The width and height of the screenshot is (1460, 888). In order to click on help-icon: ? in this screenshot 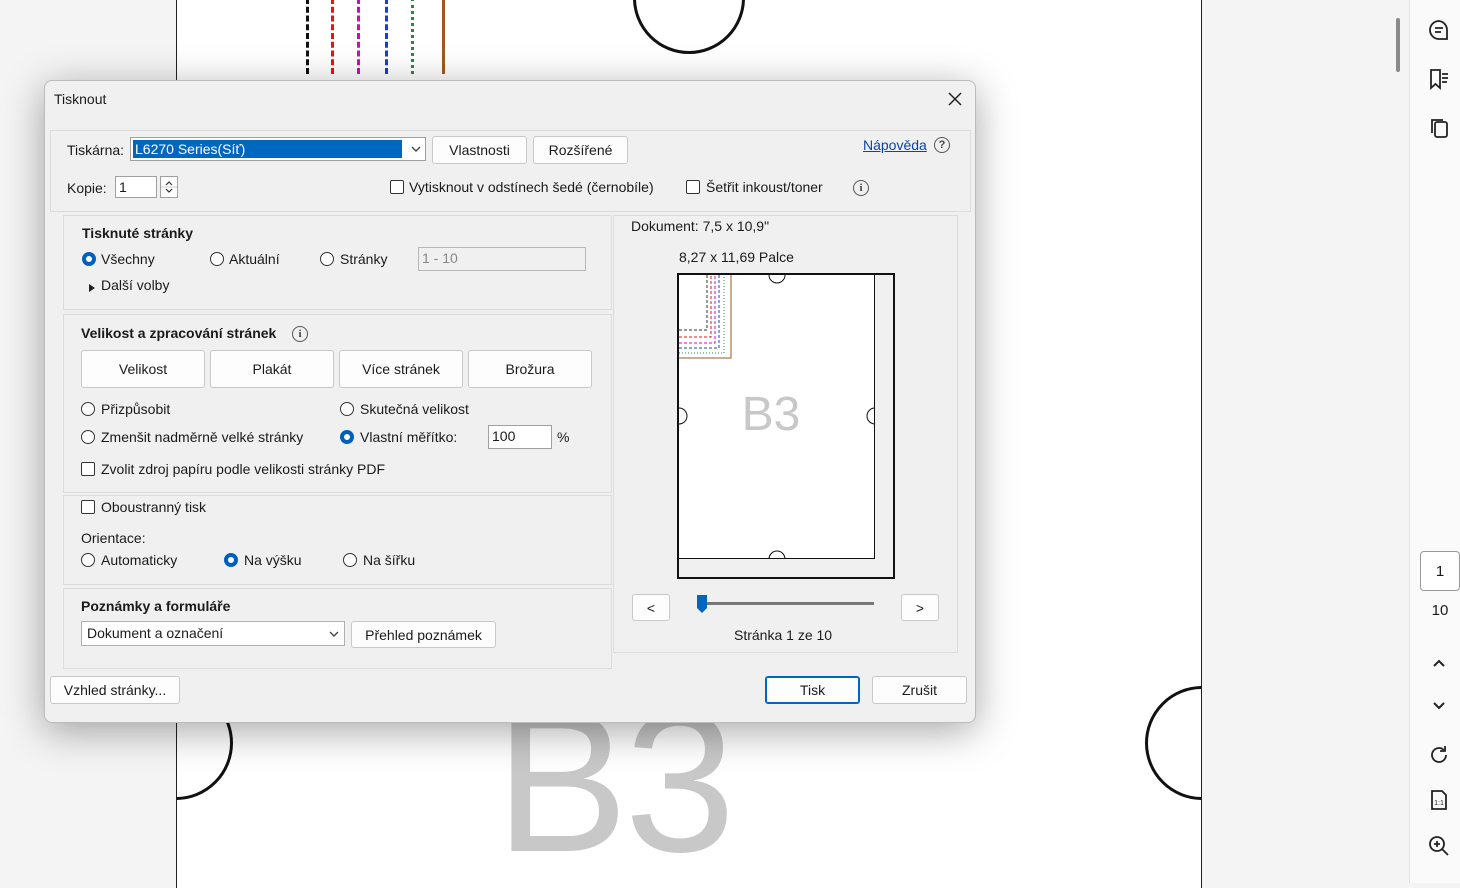, I will do `click(942, 145)`.